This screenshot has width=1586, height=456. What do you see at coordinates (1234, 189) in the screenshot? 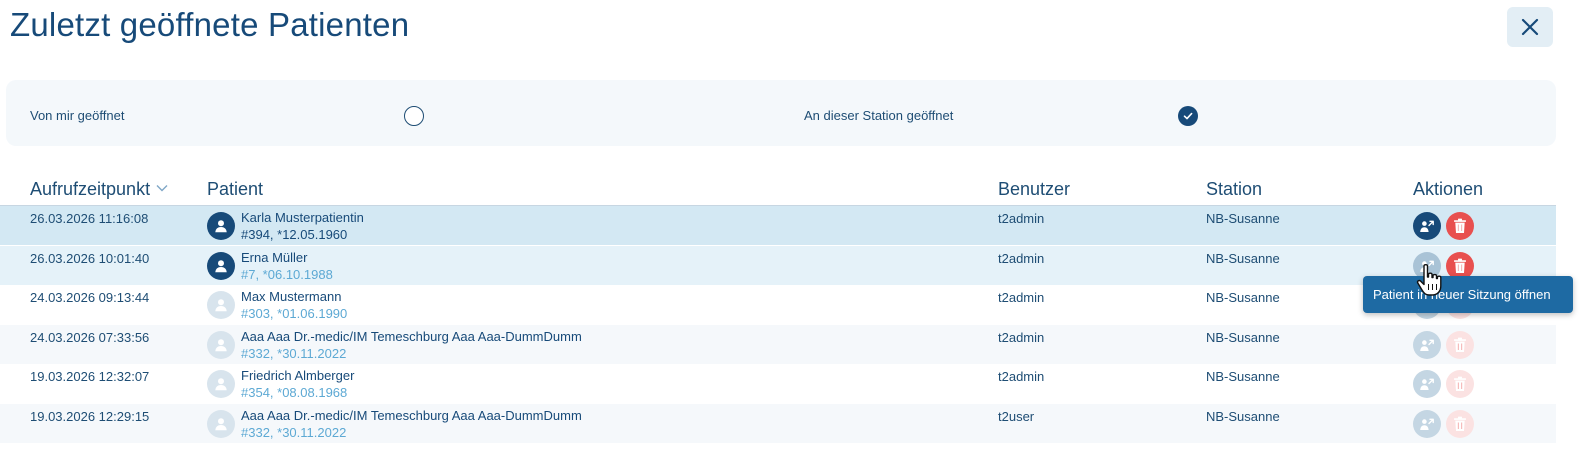
I see `column-header-station: Station` at bounding box center [1234, 189].